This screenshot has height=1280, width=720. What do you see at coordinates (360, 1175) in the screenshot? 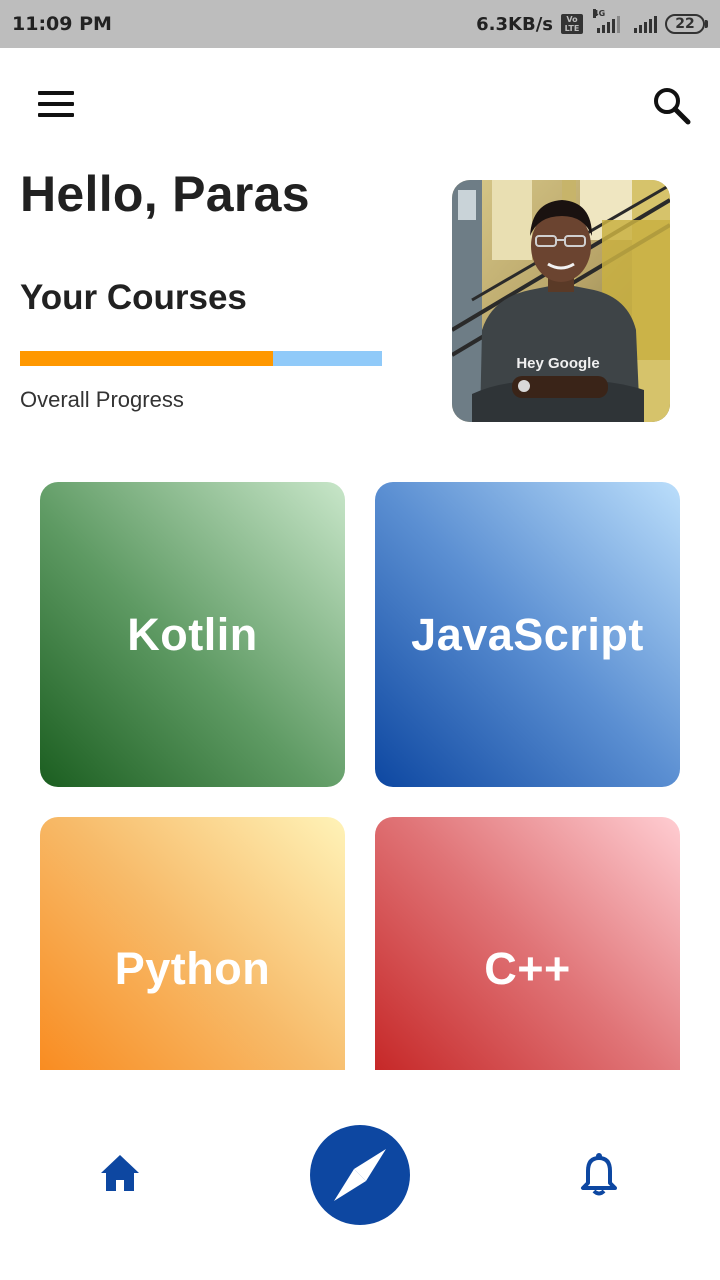
I see `compass-icon` at bounding box center [360, 1175].